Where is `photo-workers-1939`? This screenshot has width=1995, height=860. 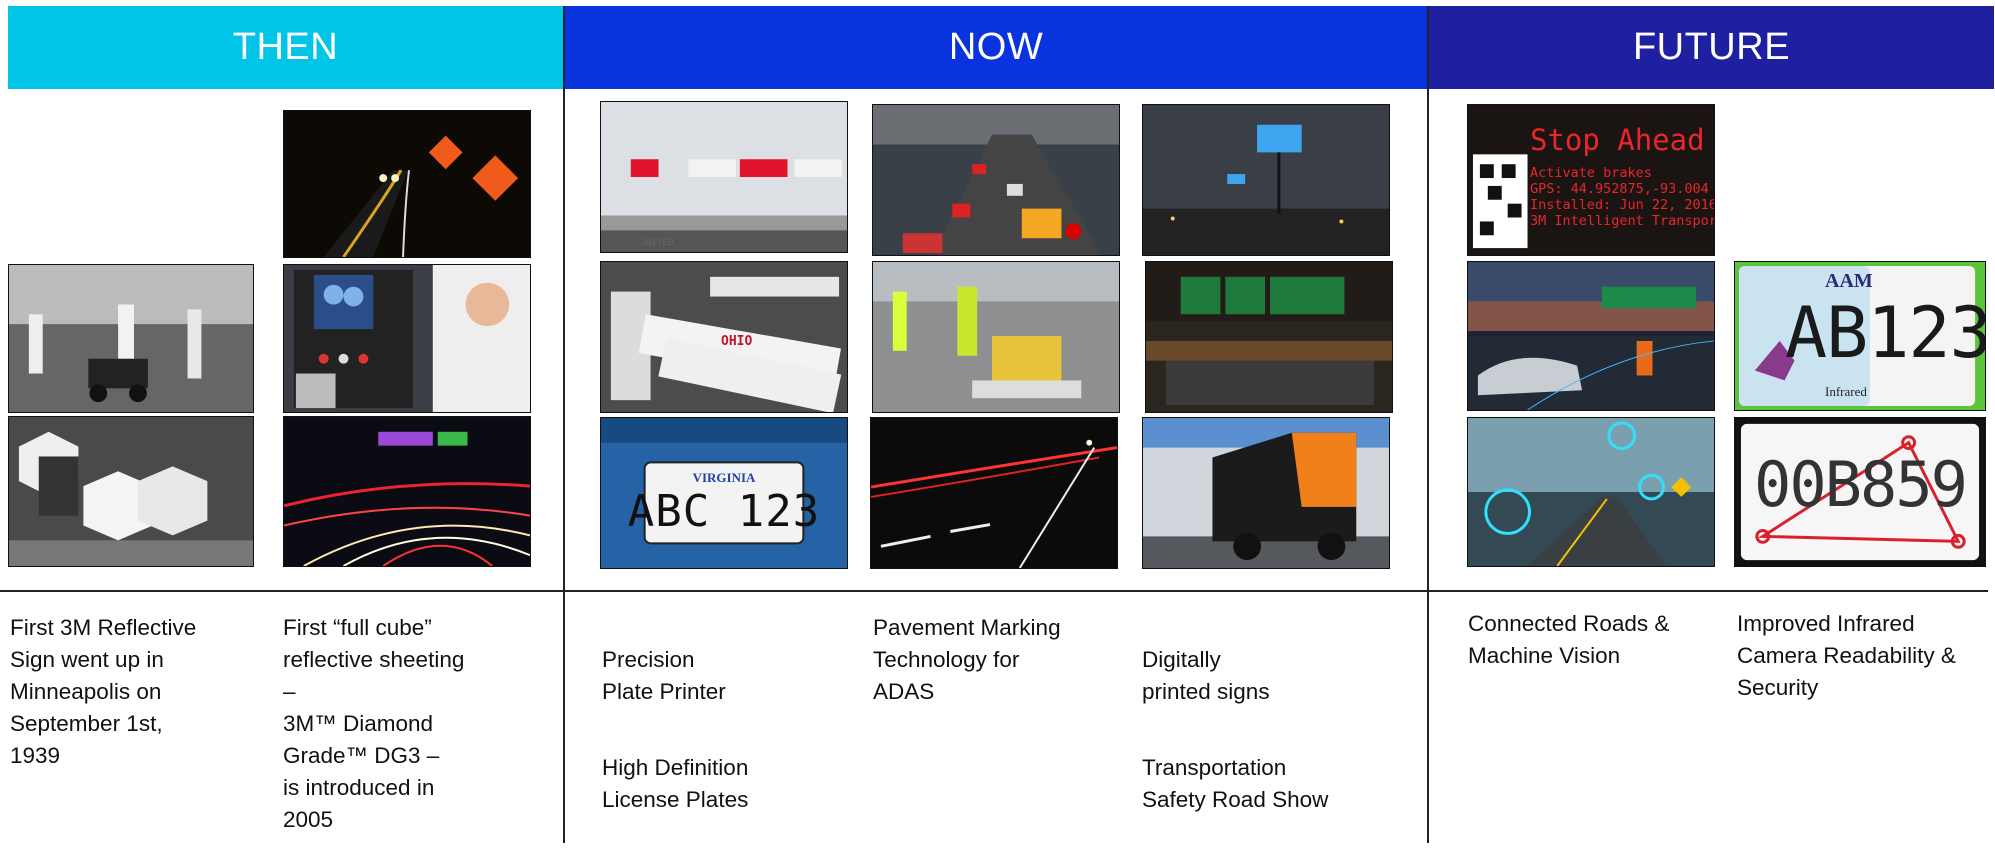 photo-workers-1939 is located at coordinates (131, 338).